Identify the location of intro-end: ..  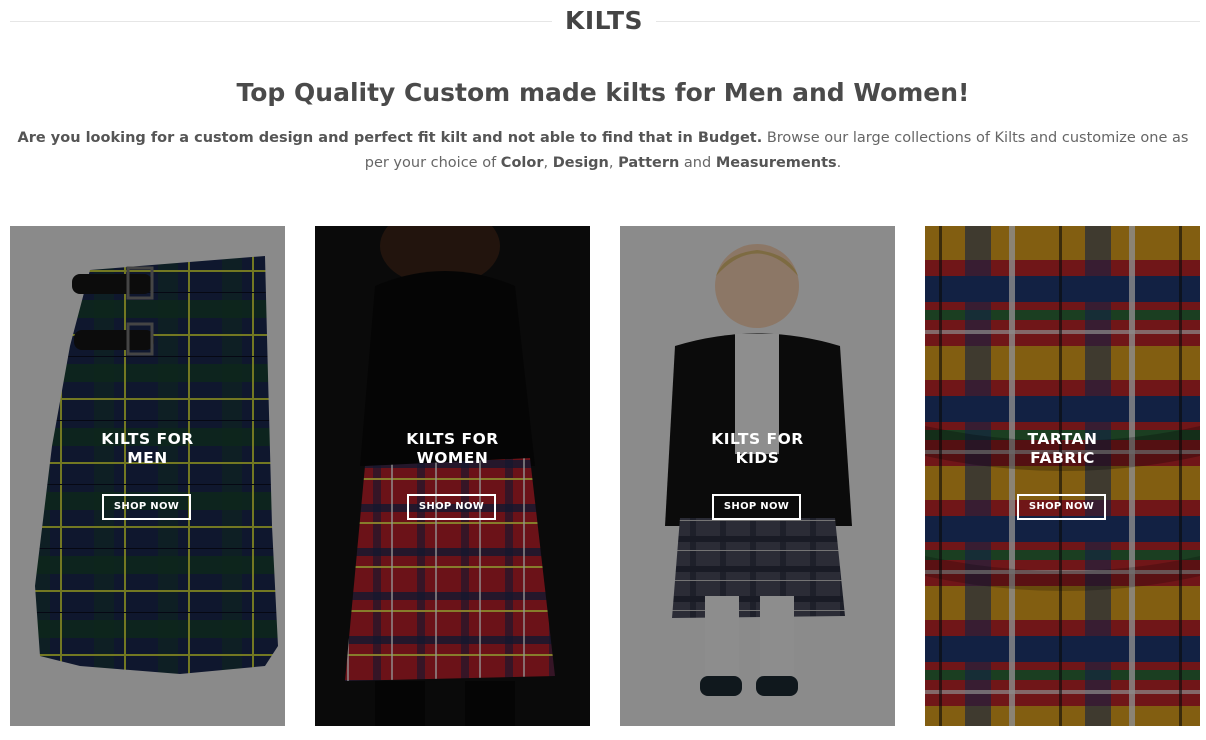
(839, 163).